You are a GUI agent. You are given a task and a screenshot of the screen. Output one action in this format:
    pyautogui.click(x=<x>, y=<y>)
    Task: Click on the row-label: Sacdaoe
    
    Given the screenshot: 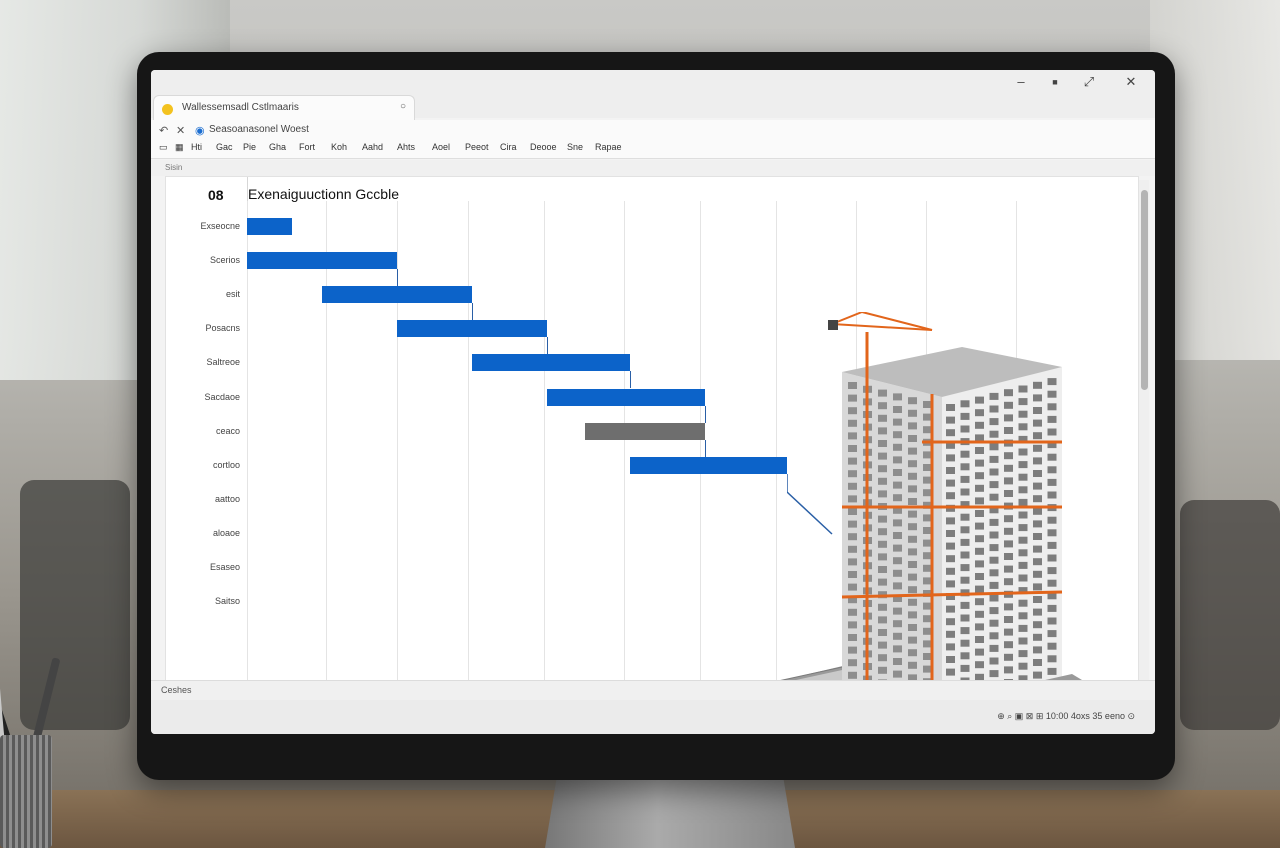 What is the action you would take?
    pyautogui.click(x=222, y=396)
    